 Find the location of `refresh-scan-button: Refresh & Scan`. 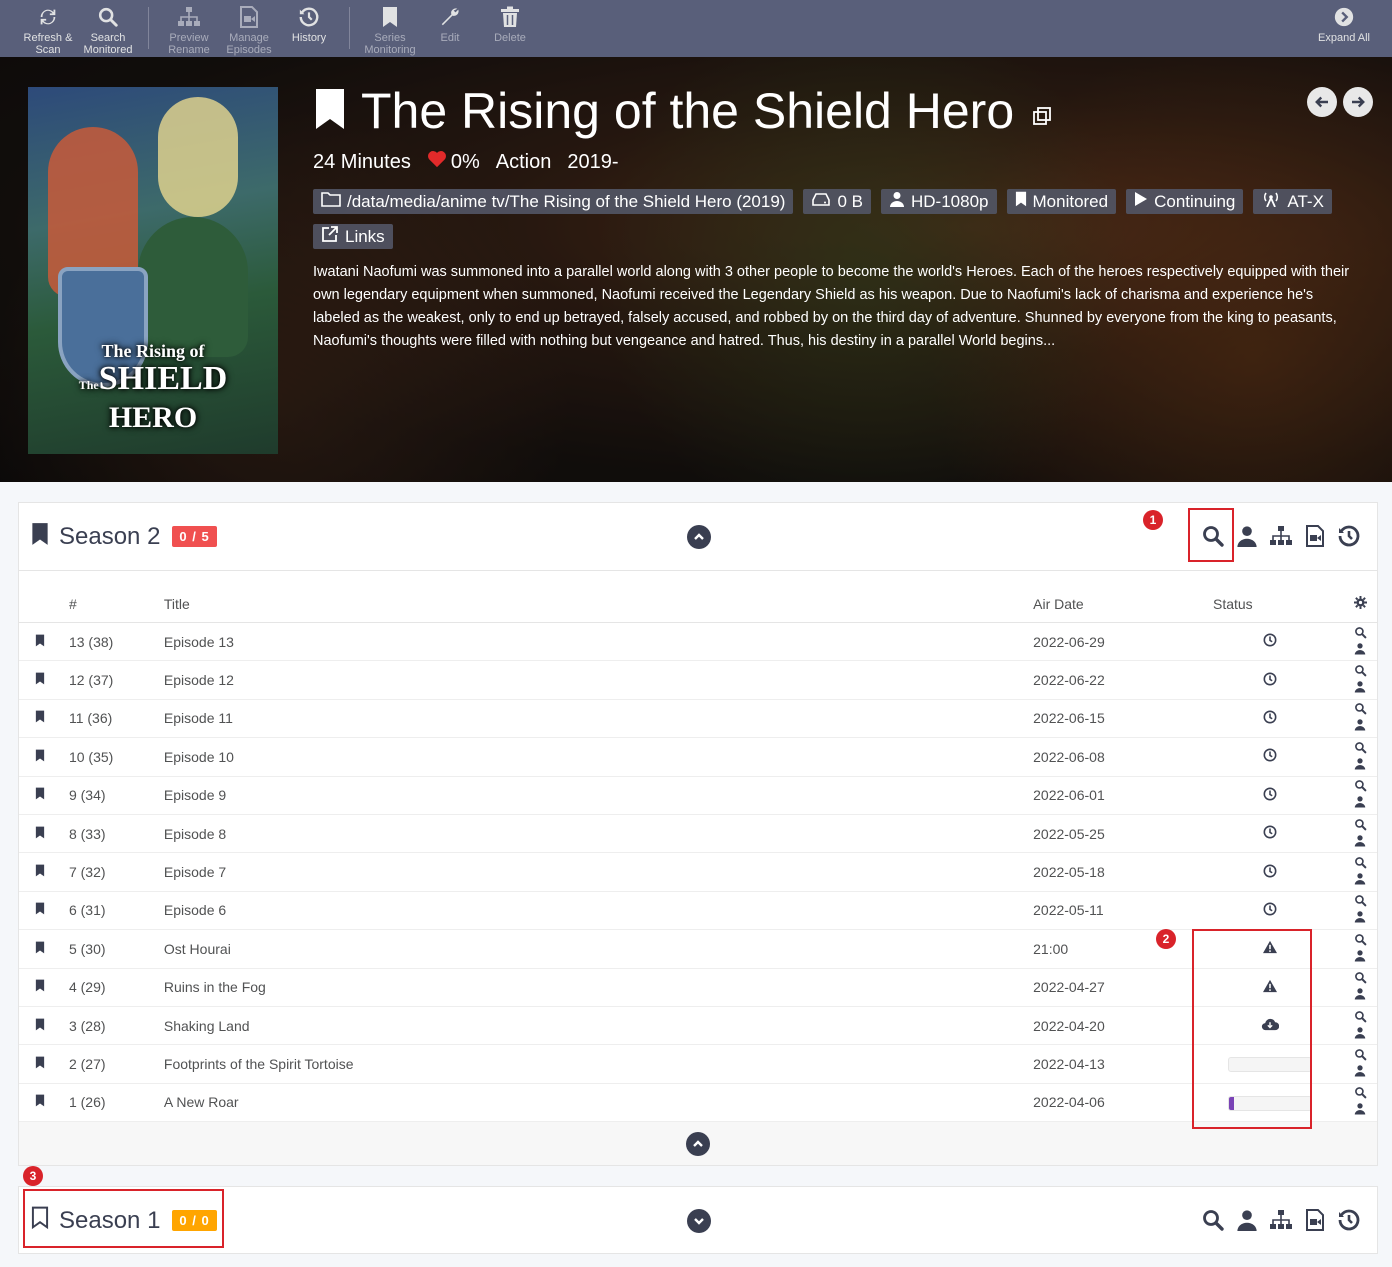

refresh-scan-button: Refresh & Scan is located at coordinates (48, 28).